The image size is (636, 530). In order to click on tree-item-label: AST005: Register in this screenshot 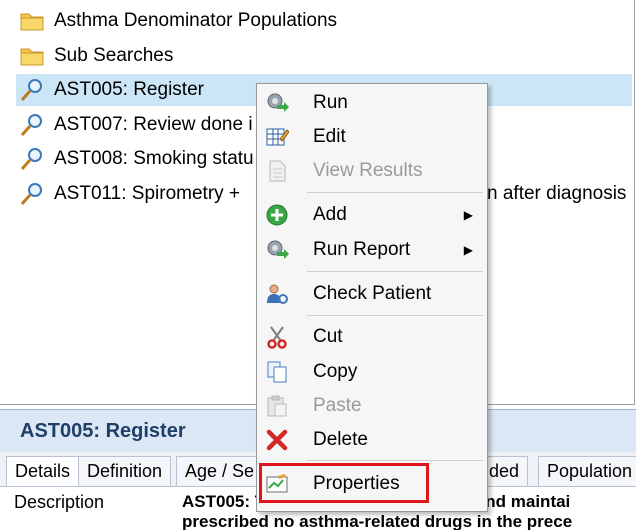, I will do `click(129, 89)`.